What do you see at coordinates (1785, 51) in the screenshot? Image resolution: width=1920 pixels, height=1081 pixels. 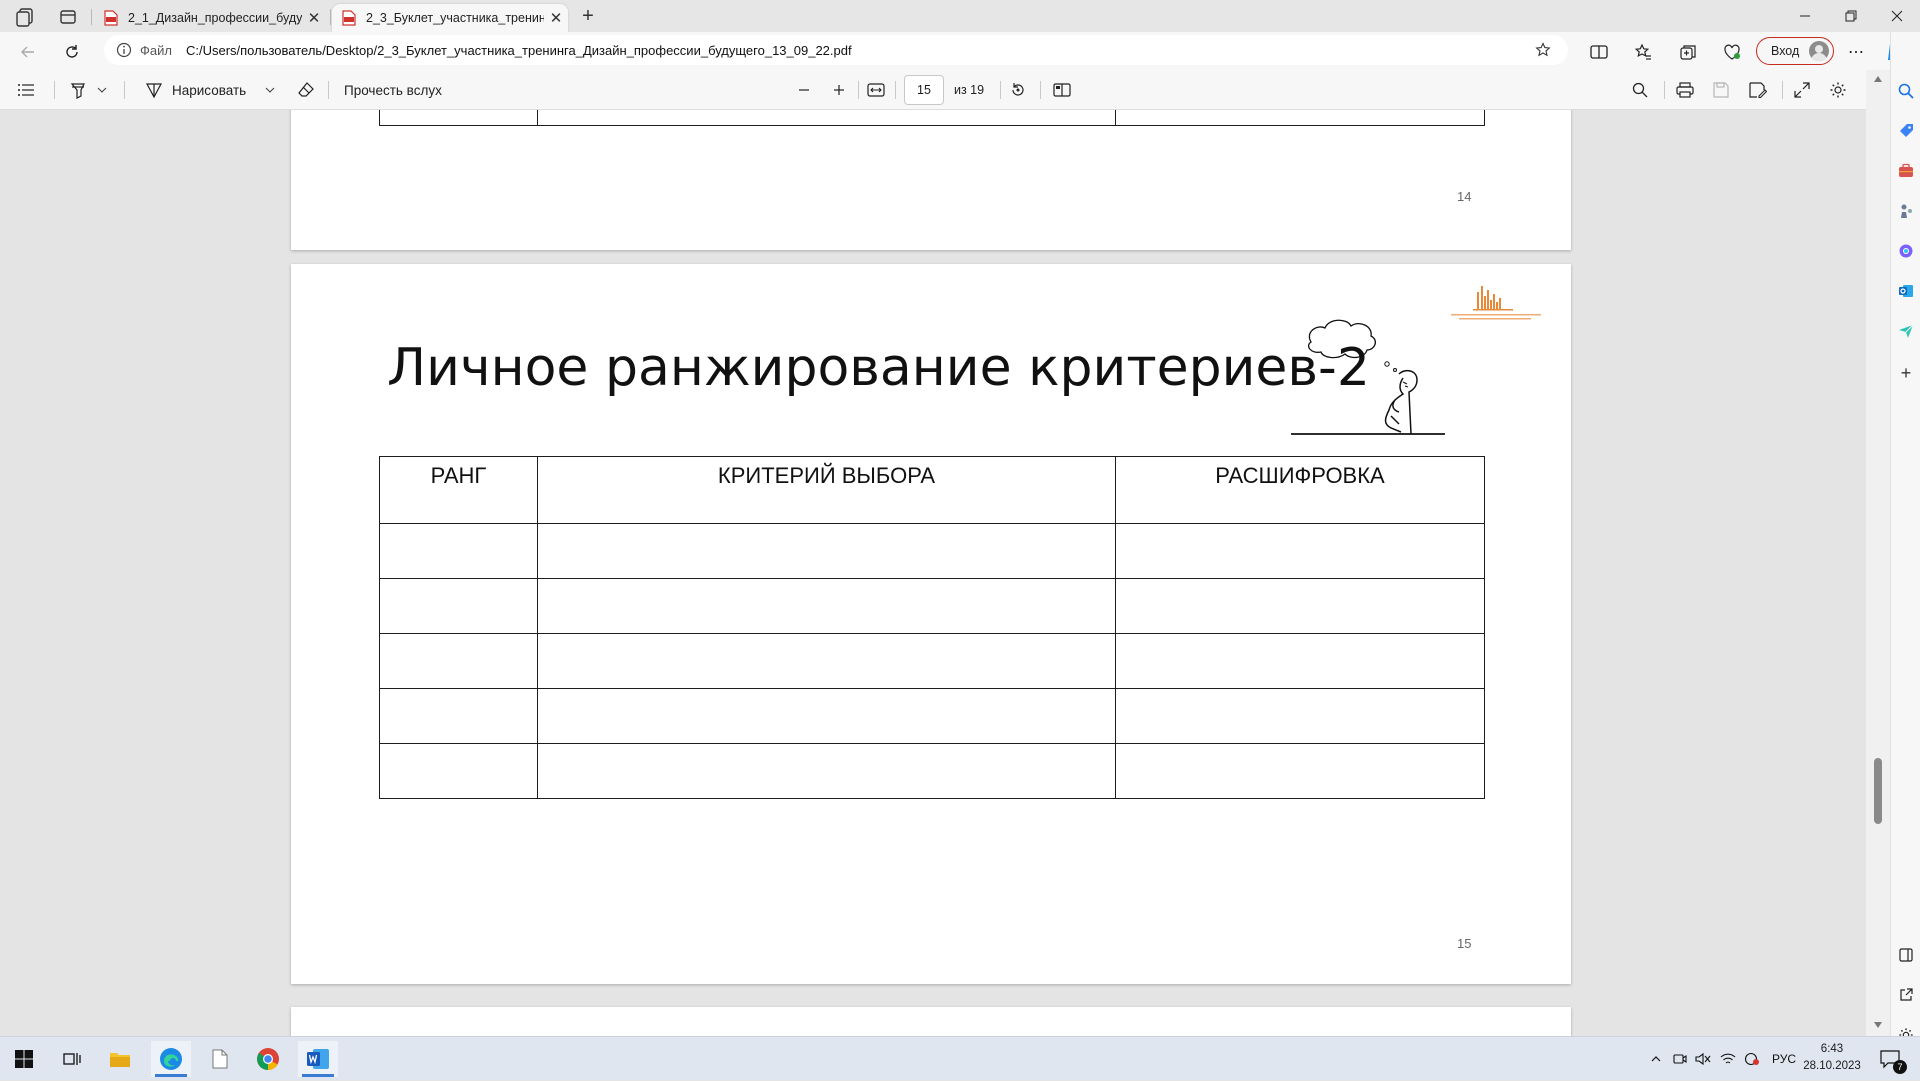 I see `sign-in-label: Вход` at bounding box center [1785, 51].